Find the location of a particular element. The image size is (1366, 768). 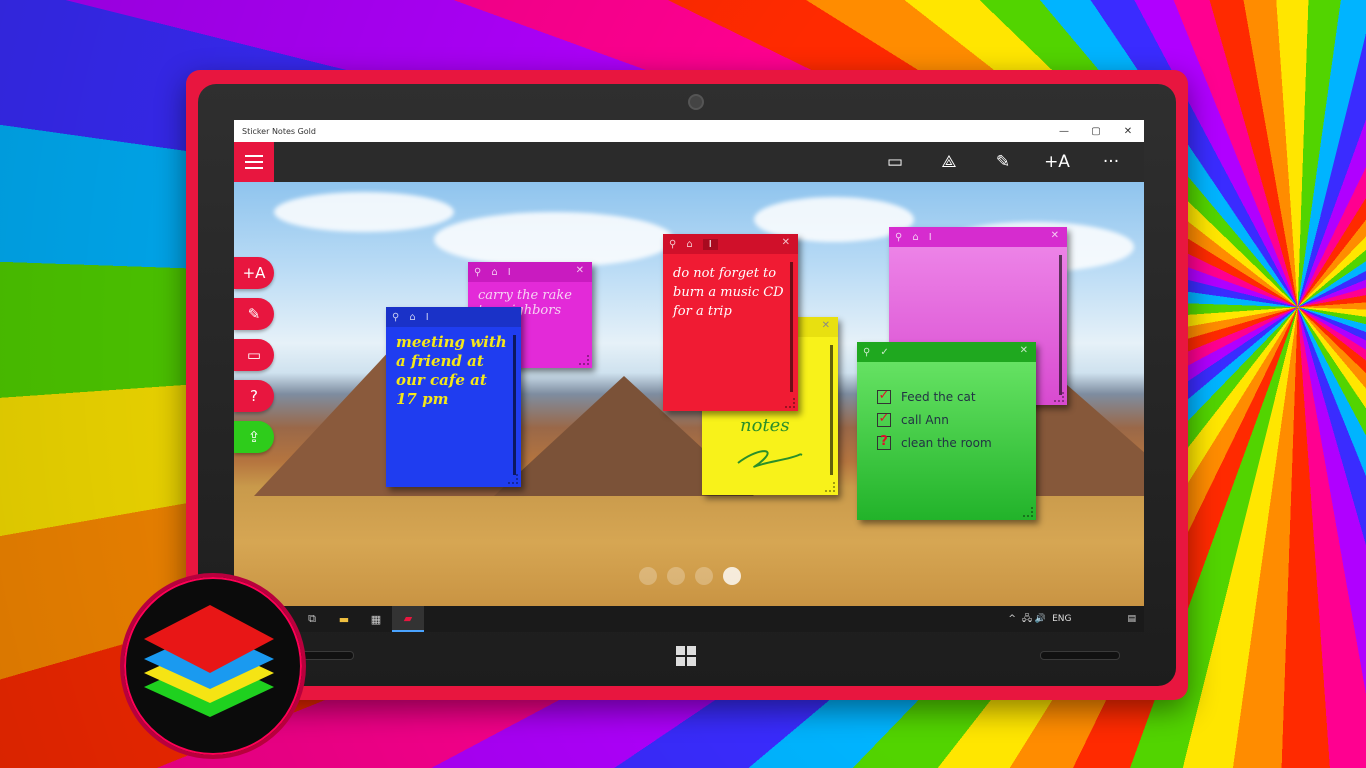

taskbar: ⧉ ▬ ▦ ▰ ^ 🖧 🔊 ENG ▤ is located at coordinates (689, 619).